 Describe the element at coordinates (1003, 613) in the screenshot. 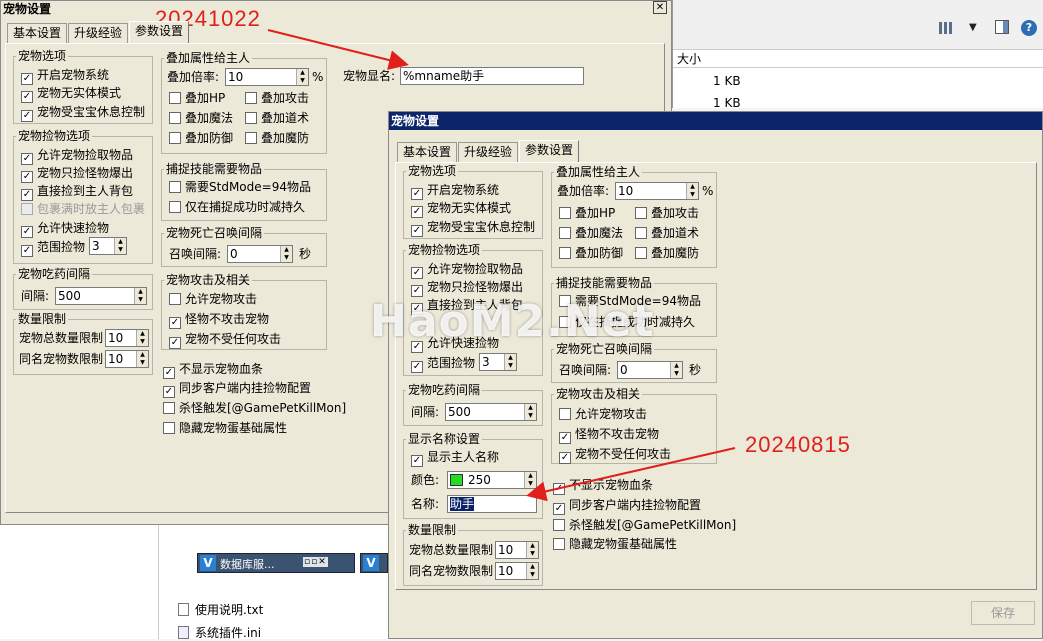

I see `save-button: 保存` at that location.